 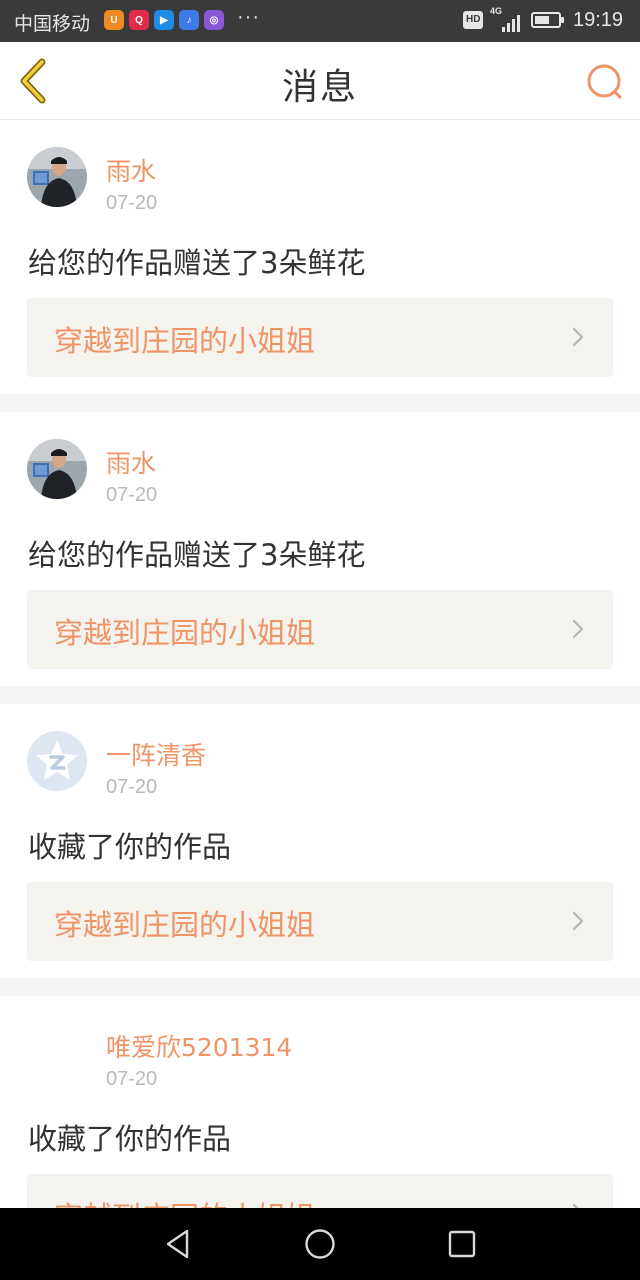 I want to click on music-red-icon: Q, so click(x=139, y=20).